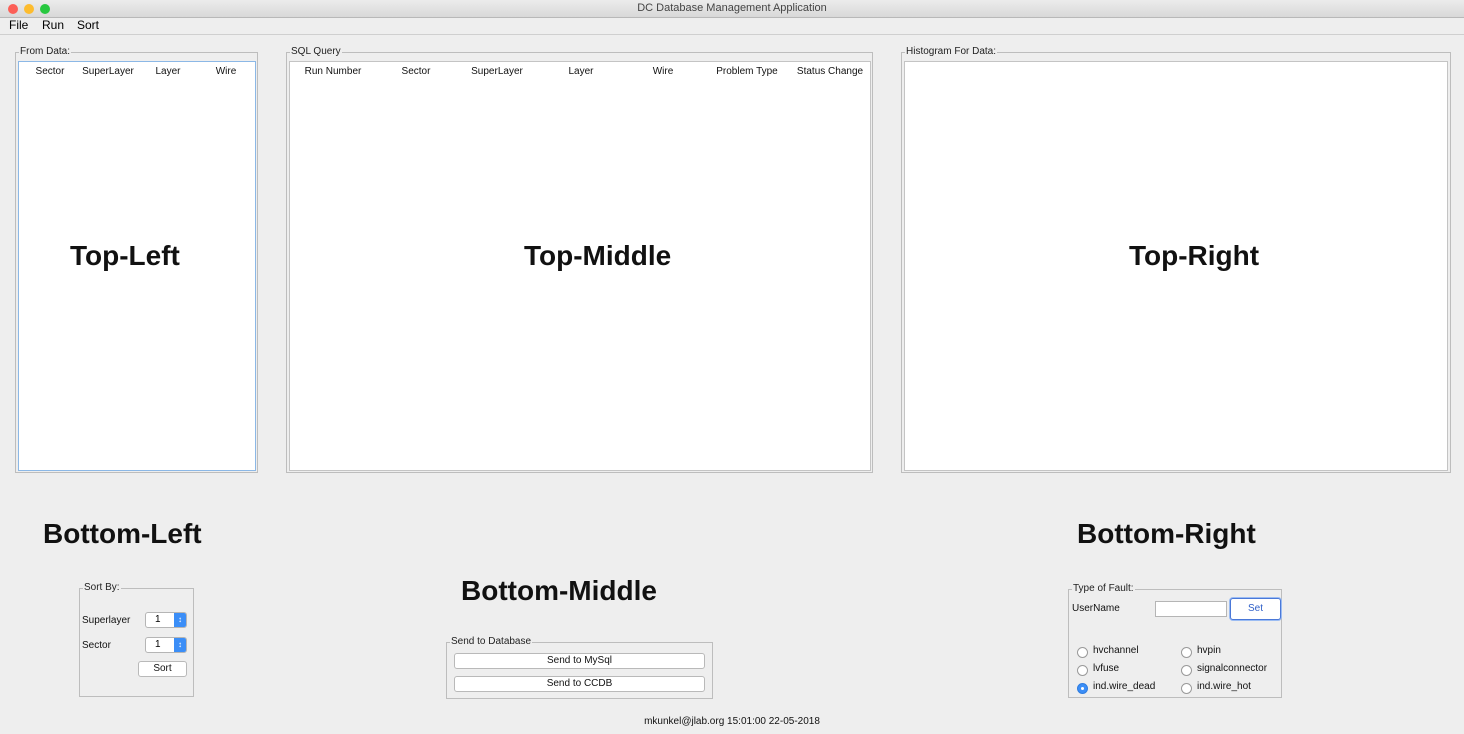  I want to click on overlay-bottom-left: Bottom-Left, so click(122, 533).